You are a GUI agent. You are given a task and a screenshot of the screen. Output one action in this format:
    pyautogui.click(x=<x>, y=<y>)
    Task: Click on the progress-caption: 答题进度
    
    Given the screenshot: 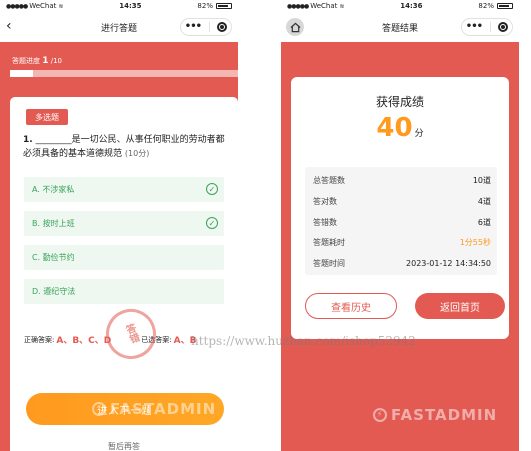 What is the action you would take?
    pyautogui.click(x=26, y=61)
    